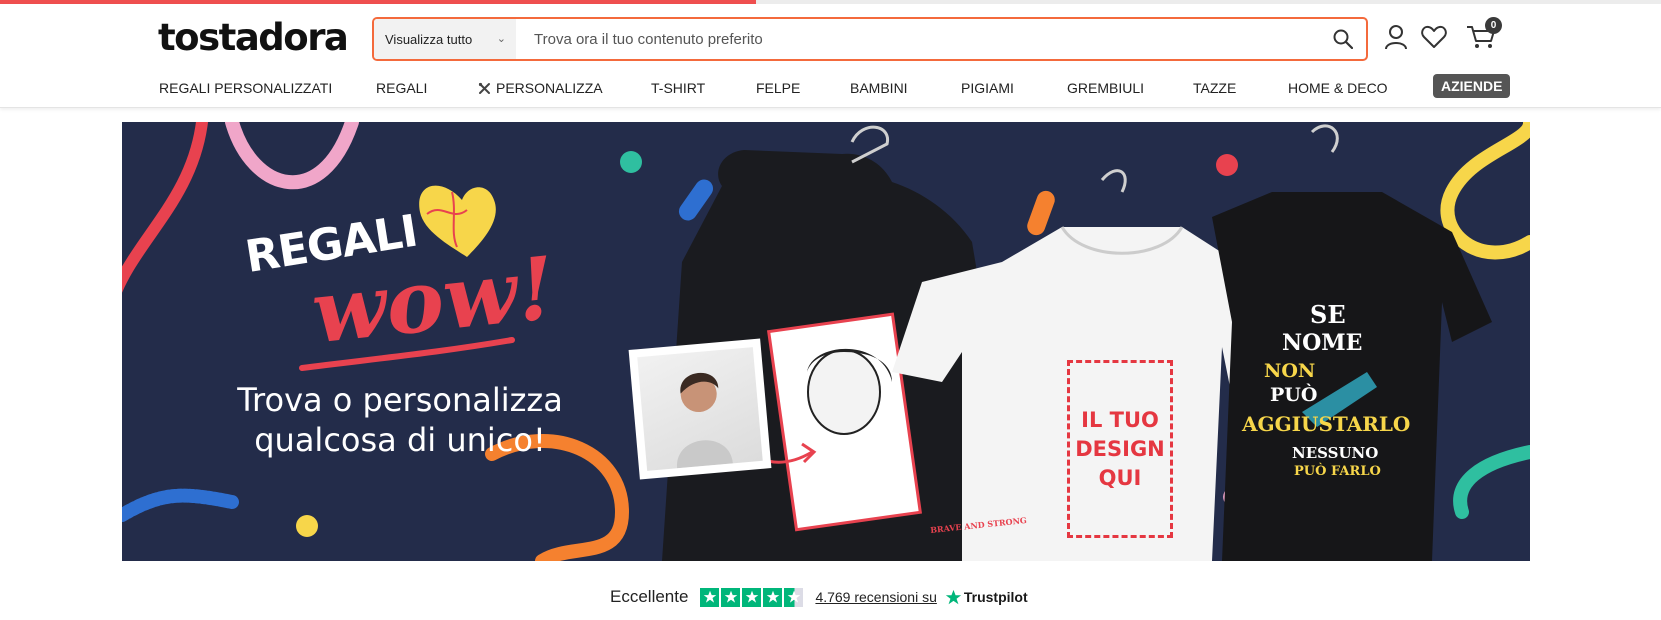  Describe the element at coordinates (1472, 86) in the screenshot. I see `nav-item-aziende: AZIENDE` at that location.